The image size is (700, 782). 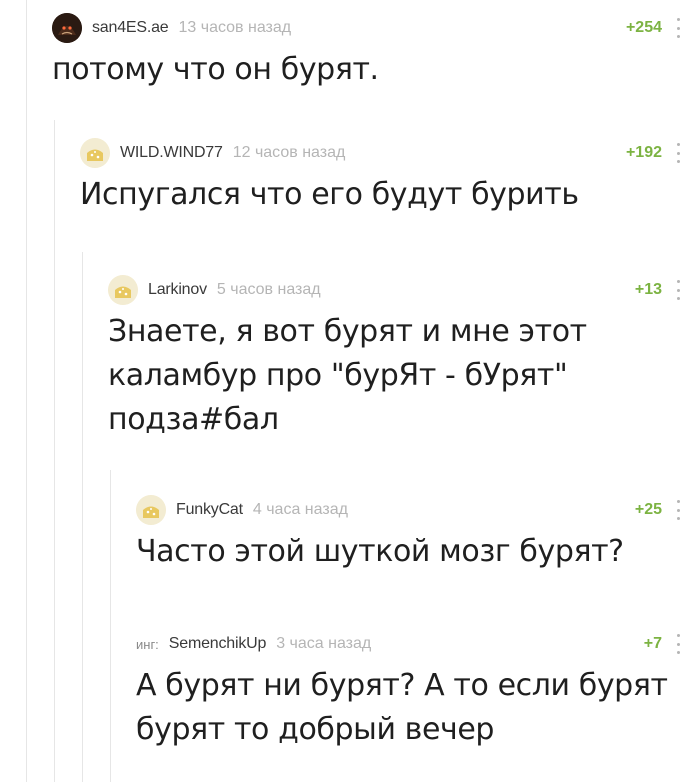 What do you see at coordinates (147, 644) in the screenshot?
I see `avatar: инг:` at bounding box center [147, 644].